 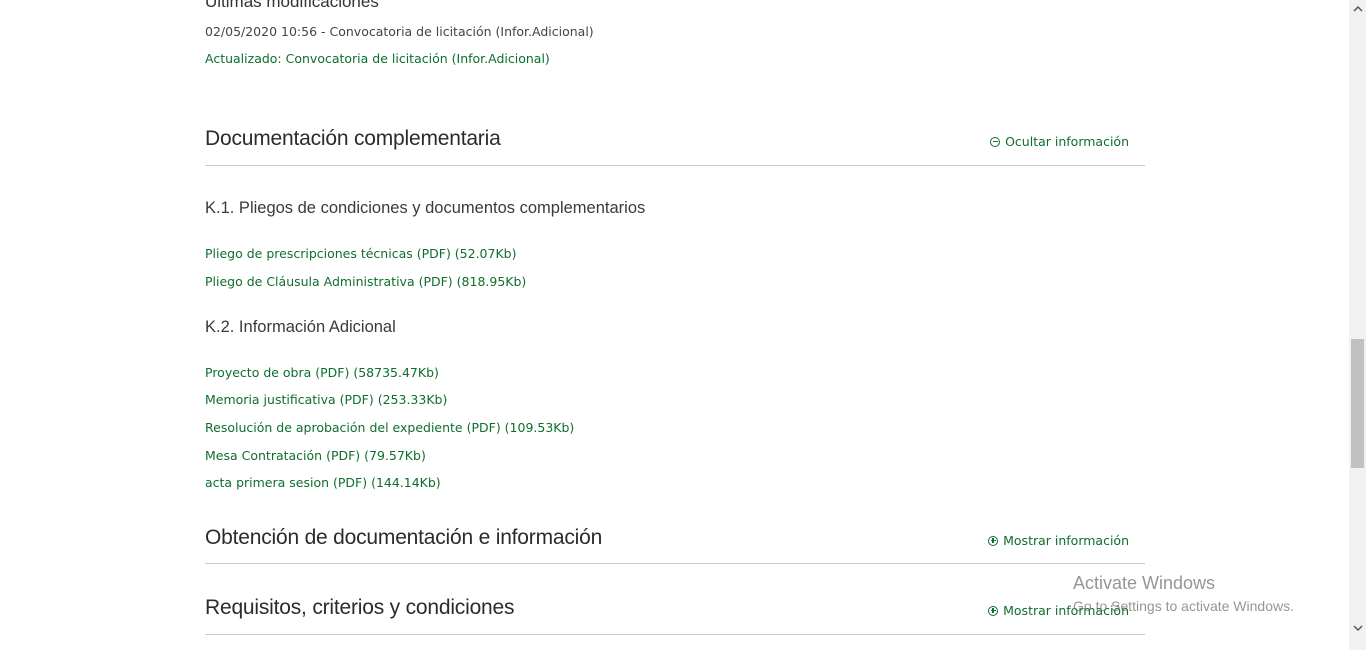 I want to click on chevron-up-icon, so click(x=1357, y=9).